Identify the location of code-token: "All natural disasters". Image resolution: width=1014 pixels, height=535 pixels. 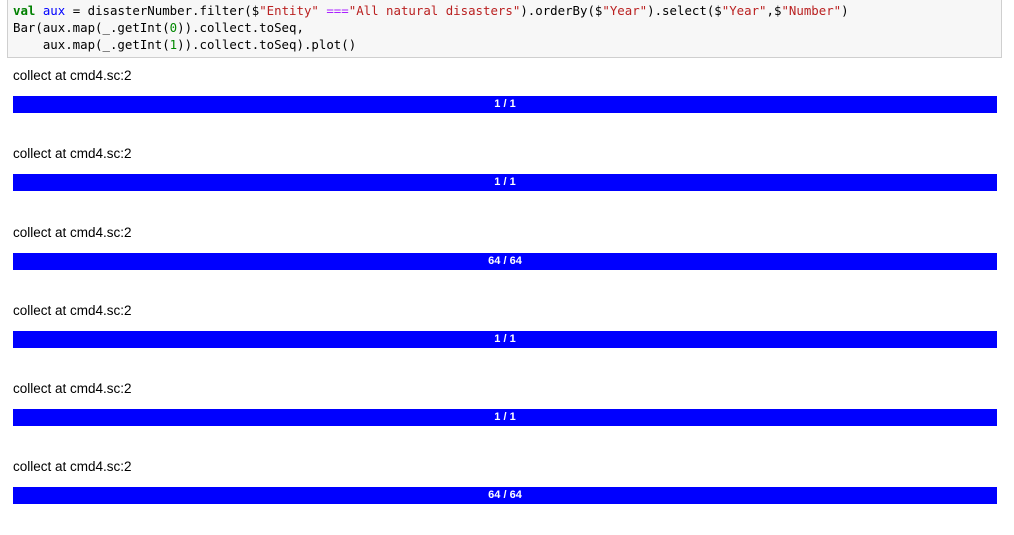
(434, 10).